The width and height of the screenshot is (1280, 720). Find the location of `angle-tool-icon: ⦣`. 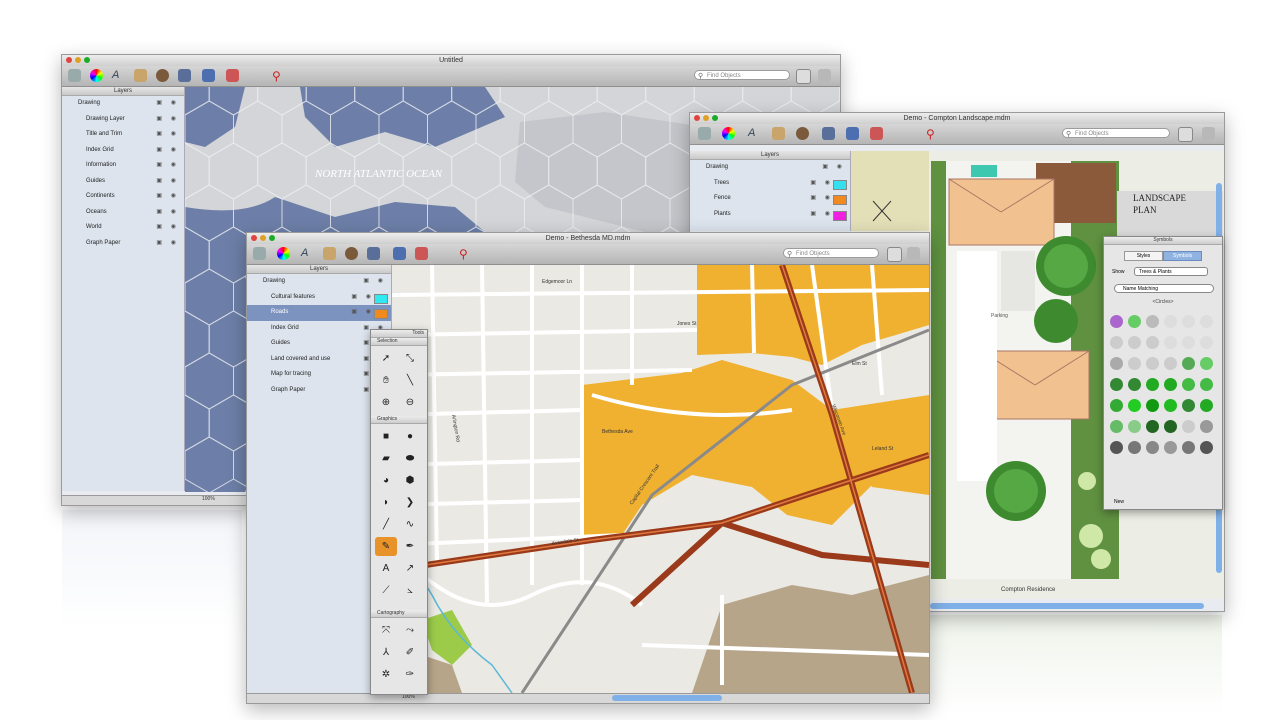

angle-tool-icon: ⦣ is located at coordinates (410, 590).